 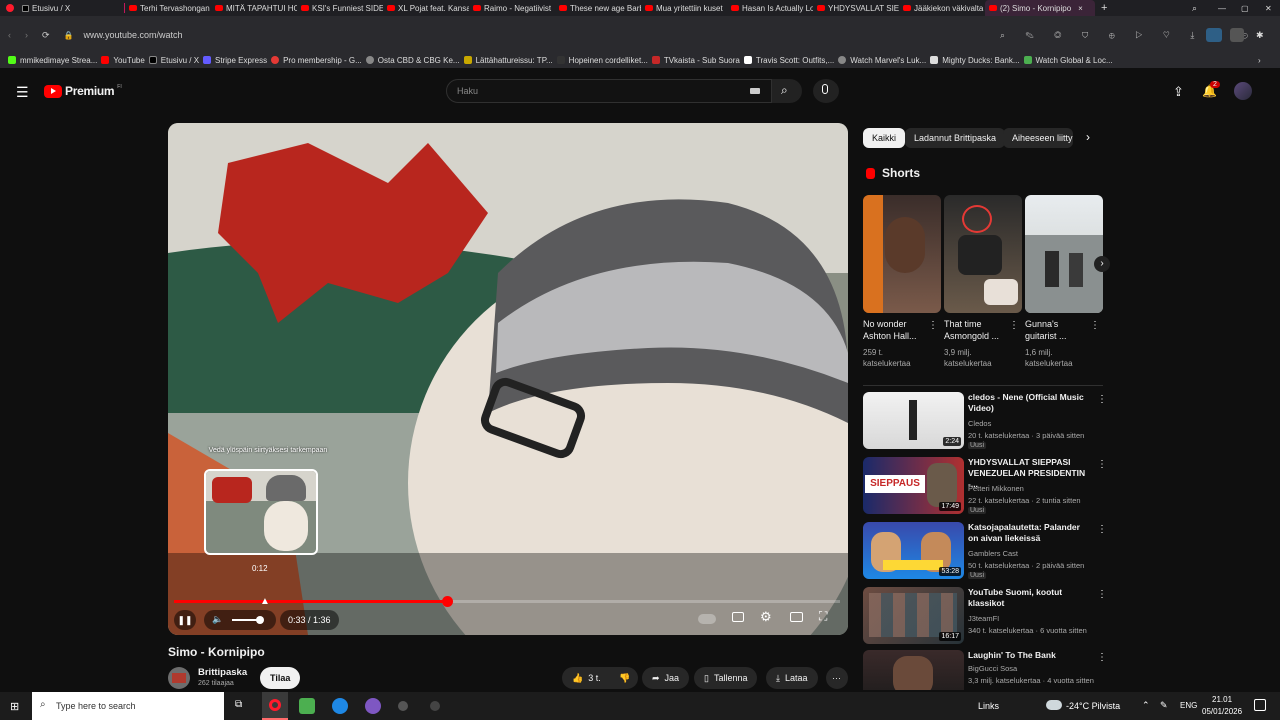 I want to click on channel-name: Brittipaska, so click(x=222, y=672).